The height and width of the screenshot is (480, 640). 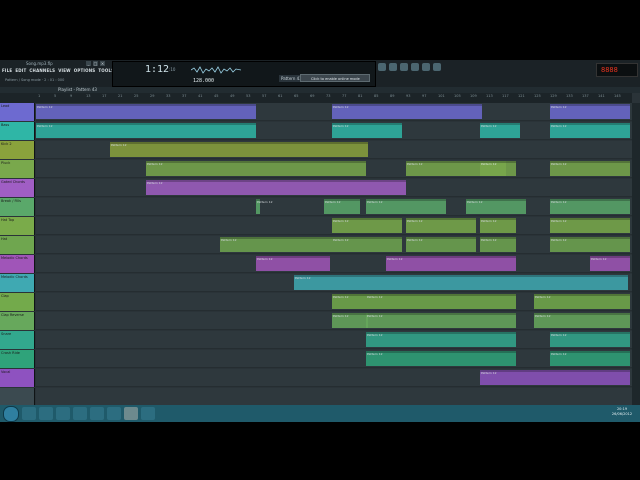 What do you see at coordinates (17, 245) in the screenshot?
I see `track-header: Hat` at bounding box center [17, 245].